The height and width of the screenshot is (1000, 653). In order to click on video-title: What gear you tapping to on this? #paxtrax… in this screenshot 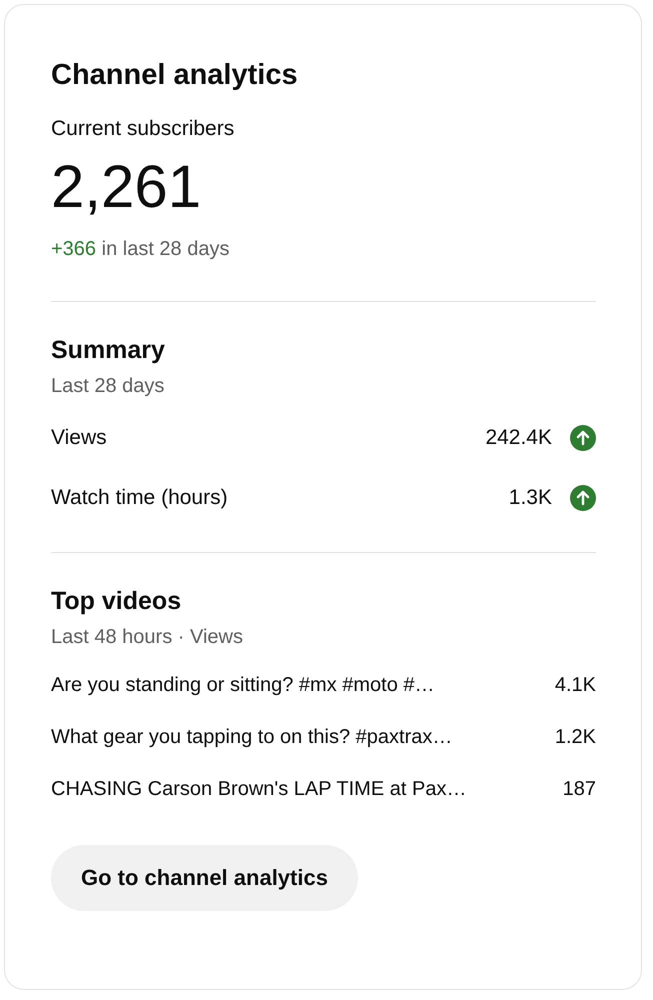, I will do `click(251, 737)`.